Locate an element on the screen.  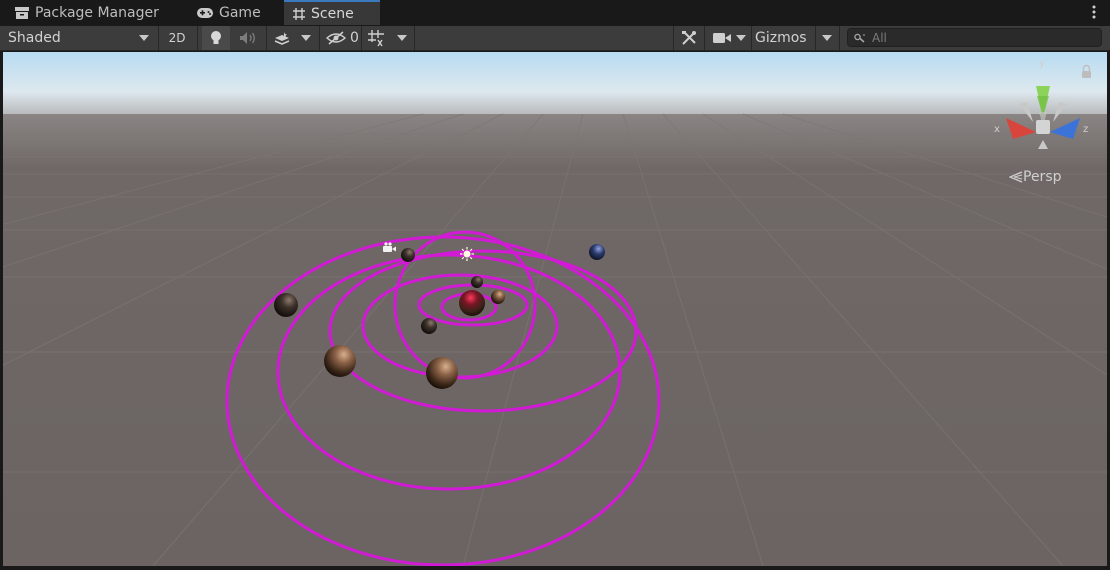
speaker-icon is located at coordinates (247, 38).